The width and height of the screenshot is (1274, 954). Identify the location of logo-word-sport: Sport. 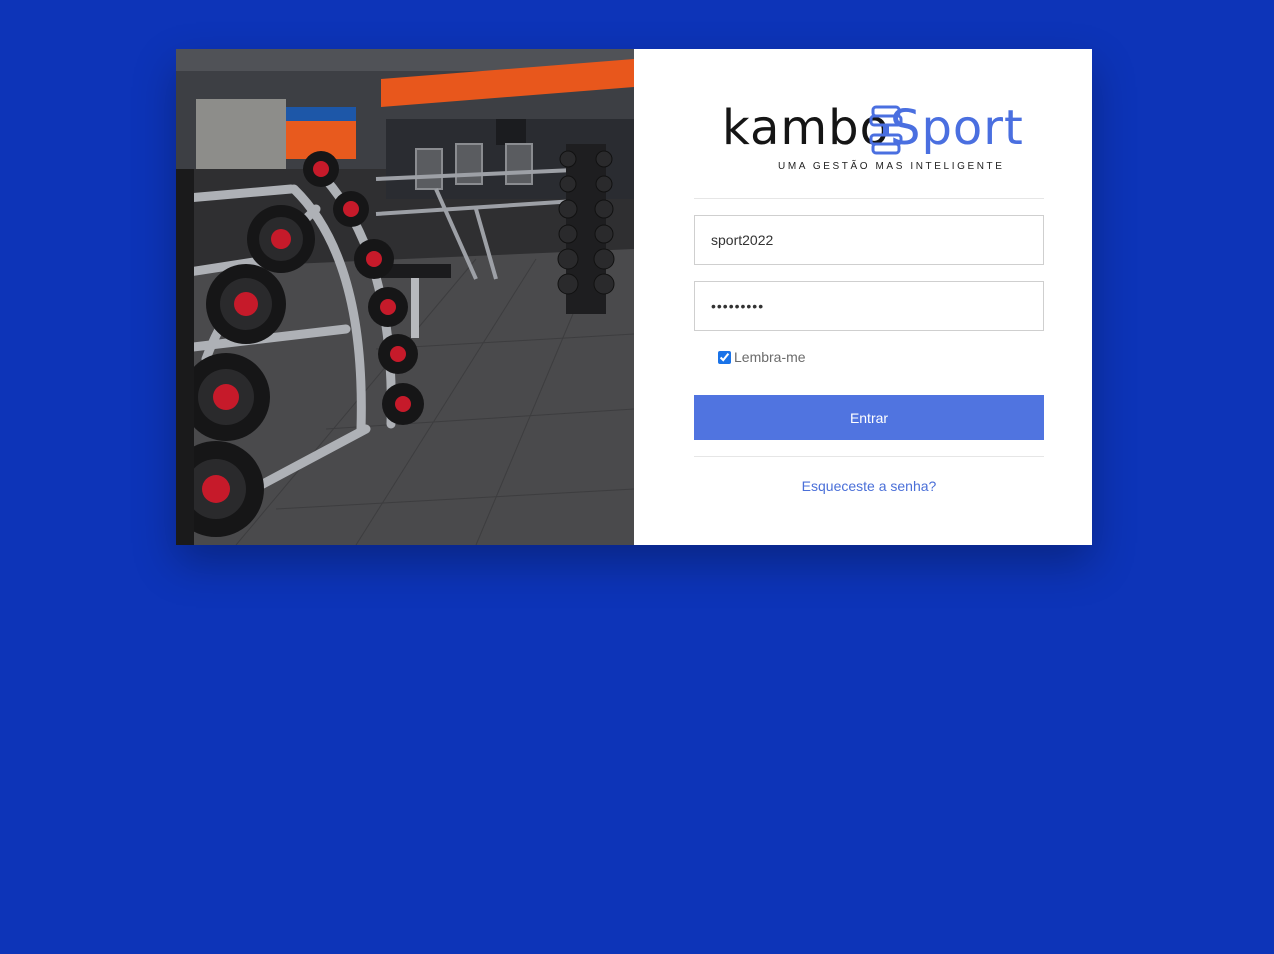
(956, 128).